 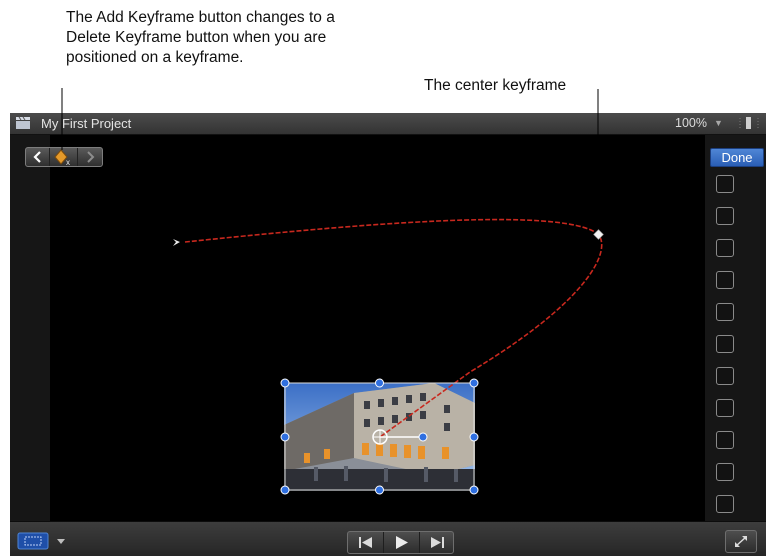 What do you see at coordinates (598, 234) in the screenshot?
I see `center-keyframe` at bounding box center [598, 234].